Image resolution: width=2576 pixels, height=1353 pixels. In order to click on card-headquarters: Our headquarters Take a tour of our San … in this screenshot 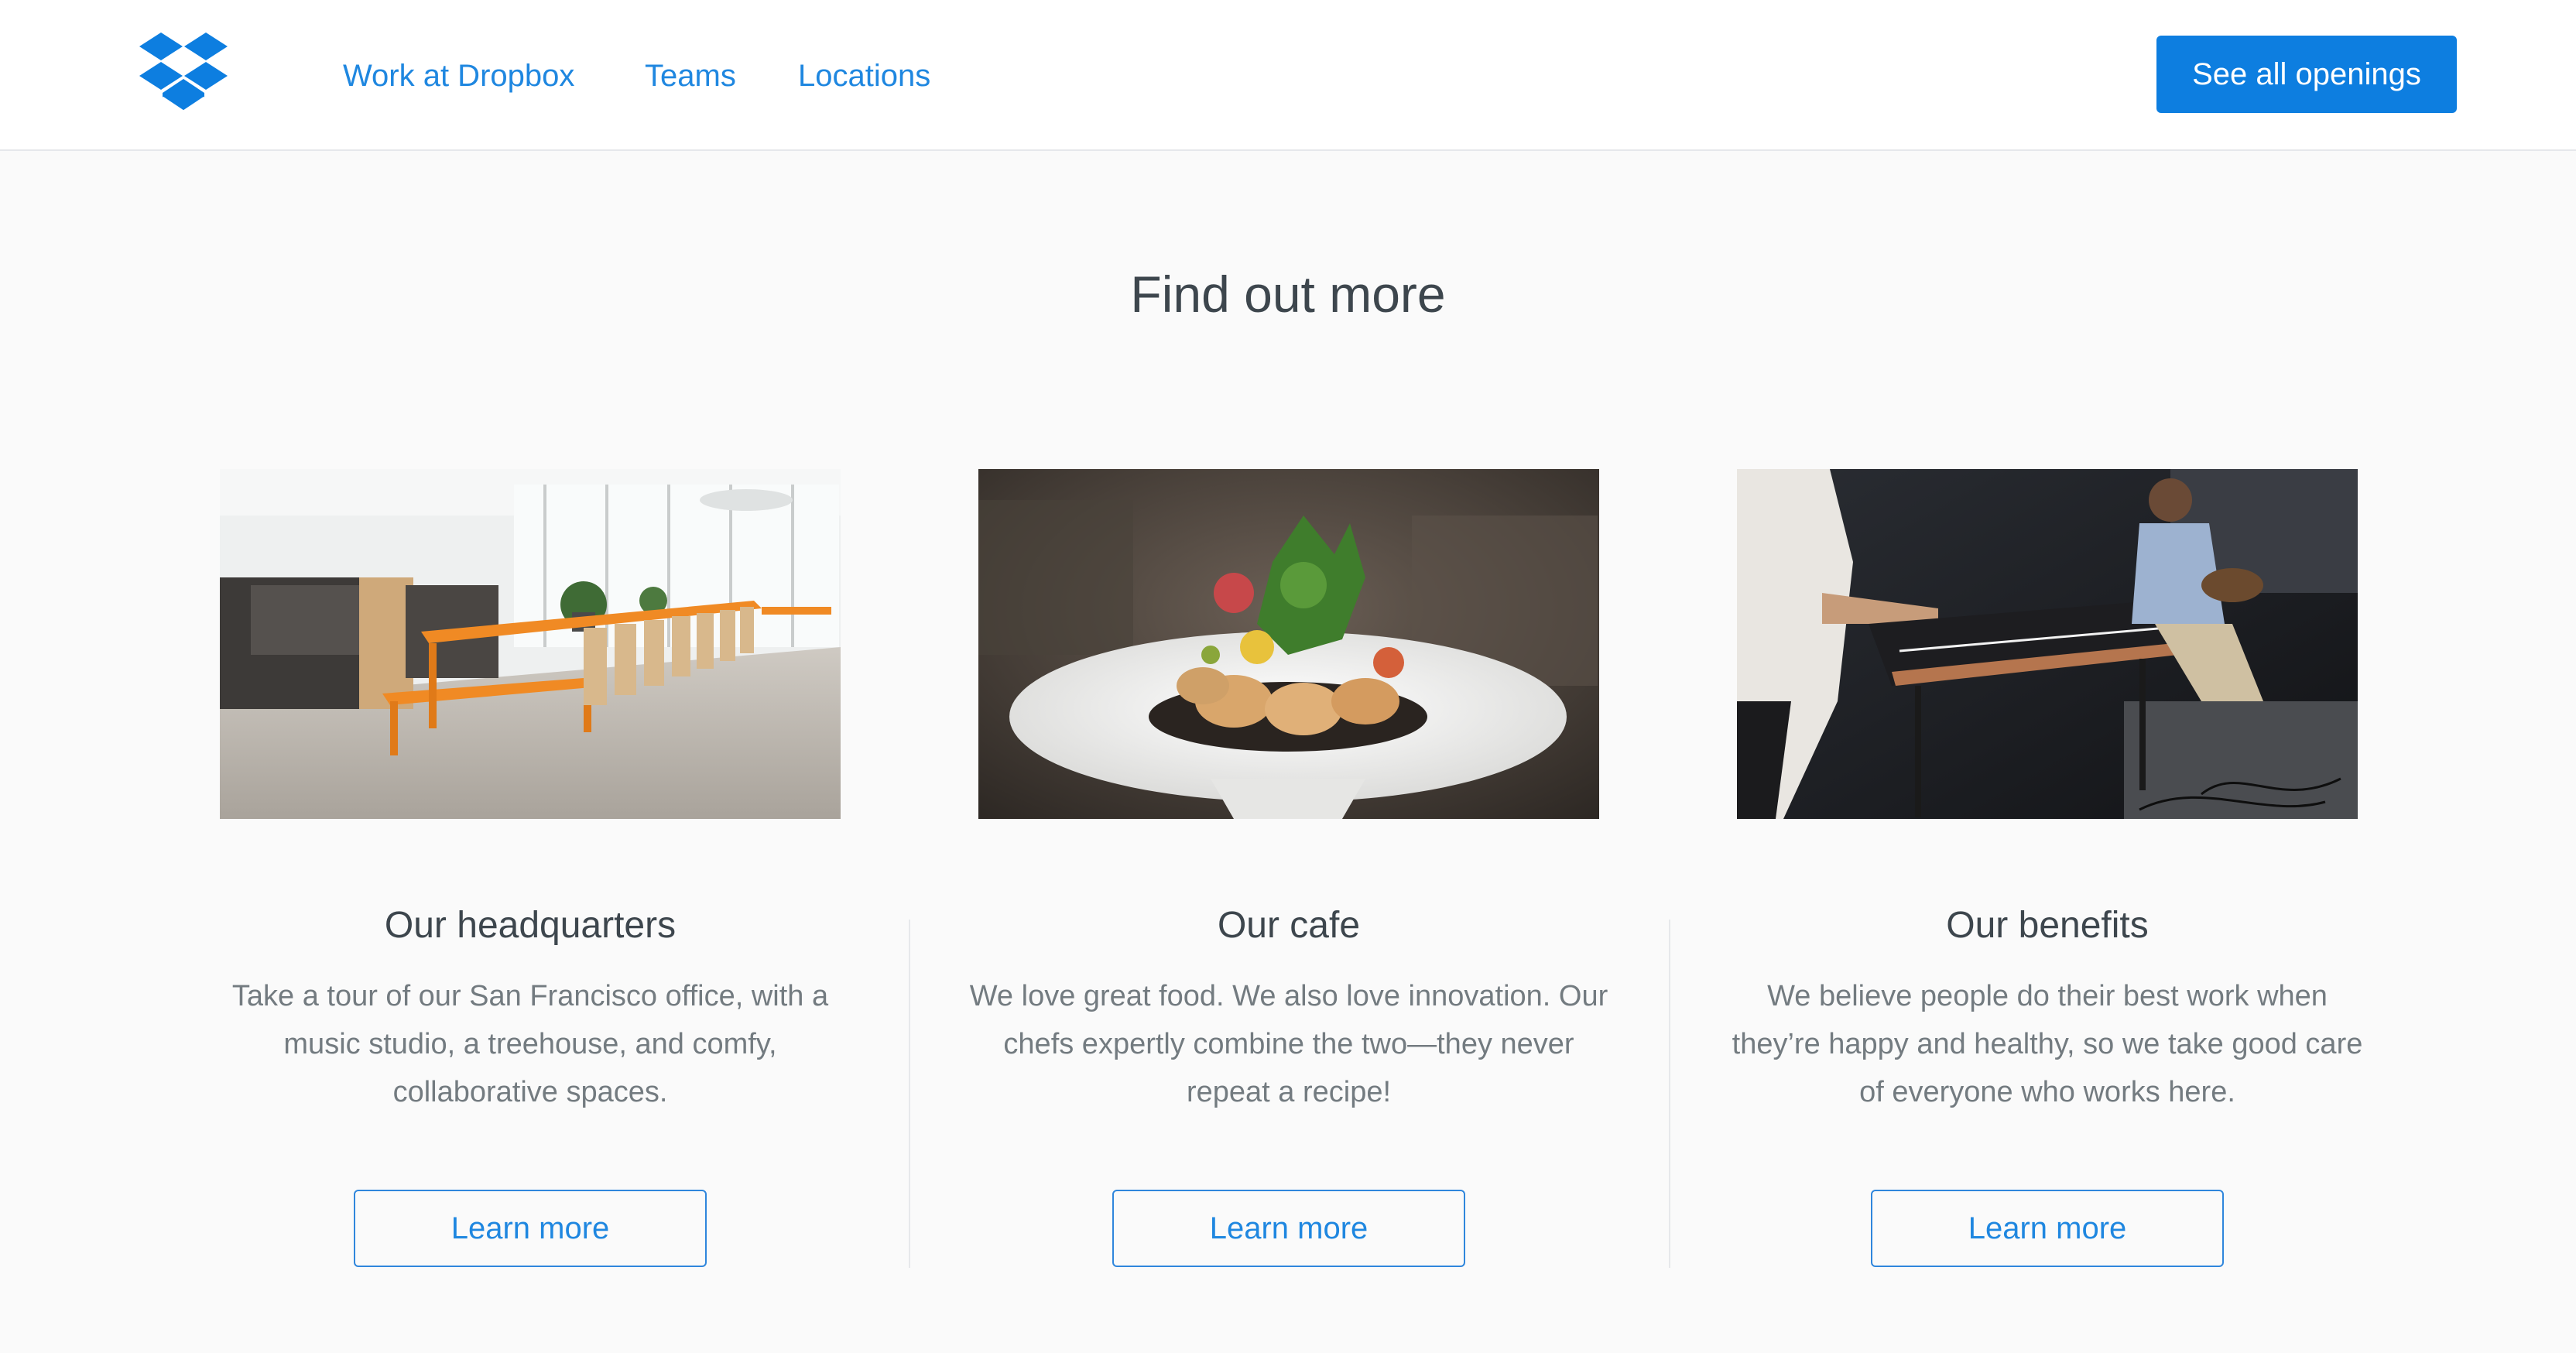, I will do `click(530, 868)`.